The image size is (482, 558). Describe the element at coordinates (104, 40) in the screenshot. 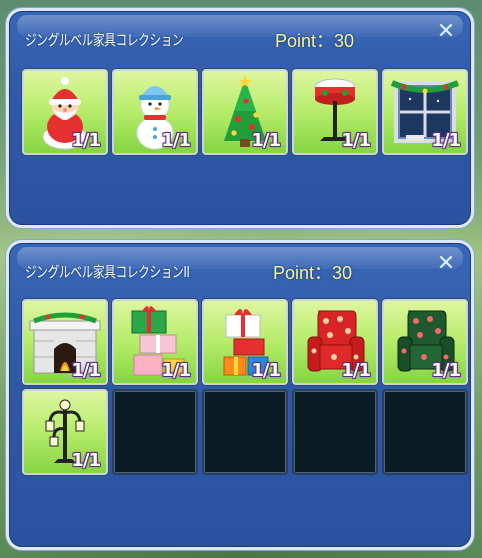

I see `collection-title: ジングルベル家具コレクション` at that location.